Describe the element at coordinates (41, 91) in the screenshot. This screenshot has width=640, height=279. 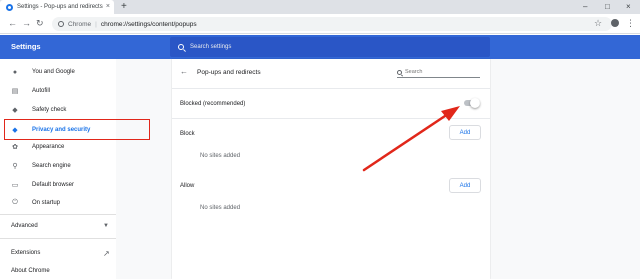
I see `sidebar-item-label: Autofill` at that location.